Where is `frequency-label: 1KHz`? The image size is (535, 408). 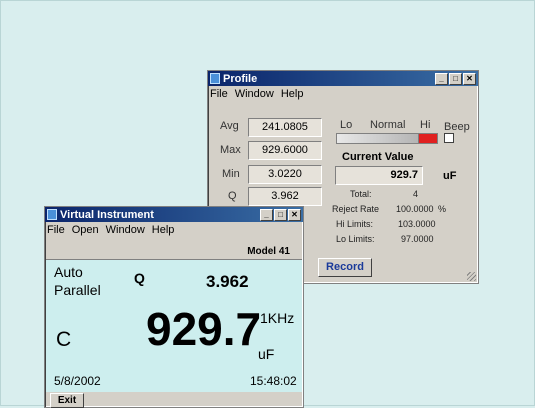
frequency-label: 1KHz is located at coordinates (277, 318).